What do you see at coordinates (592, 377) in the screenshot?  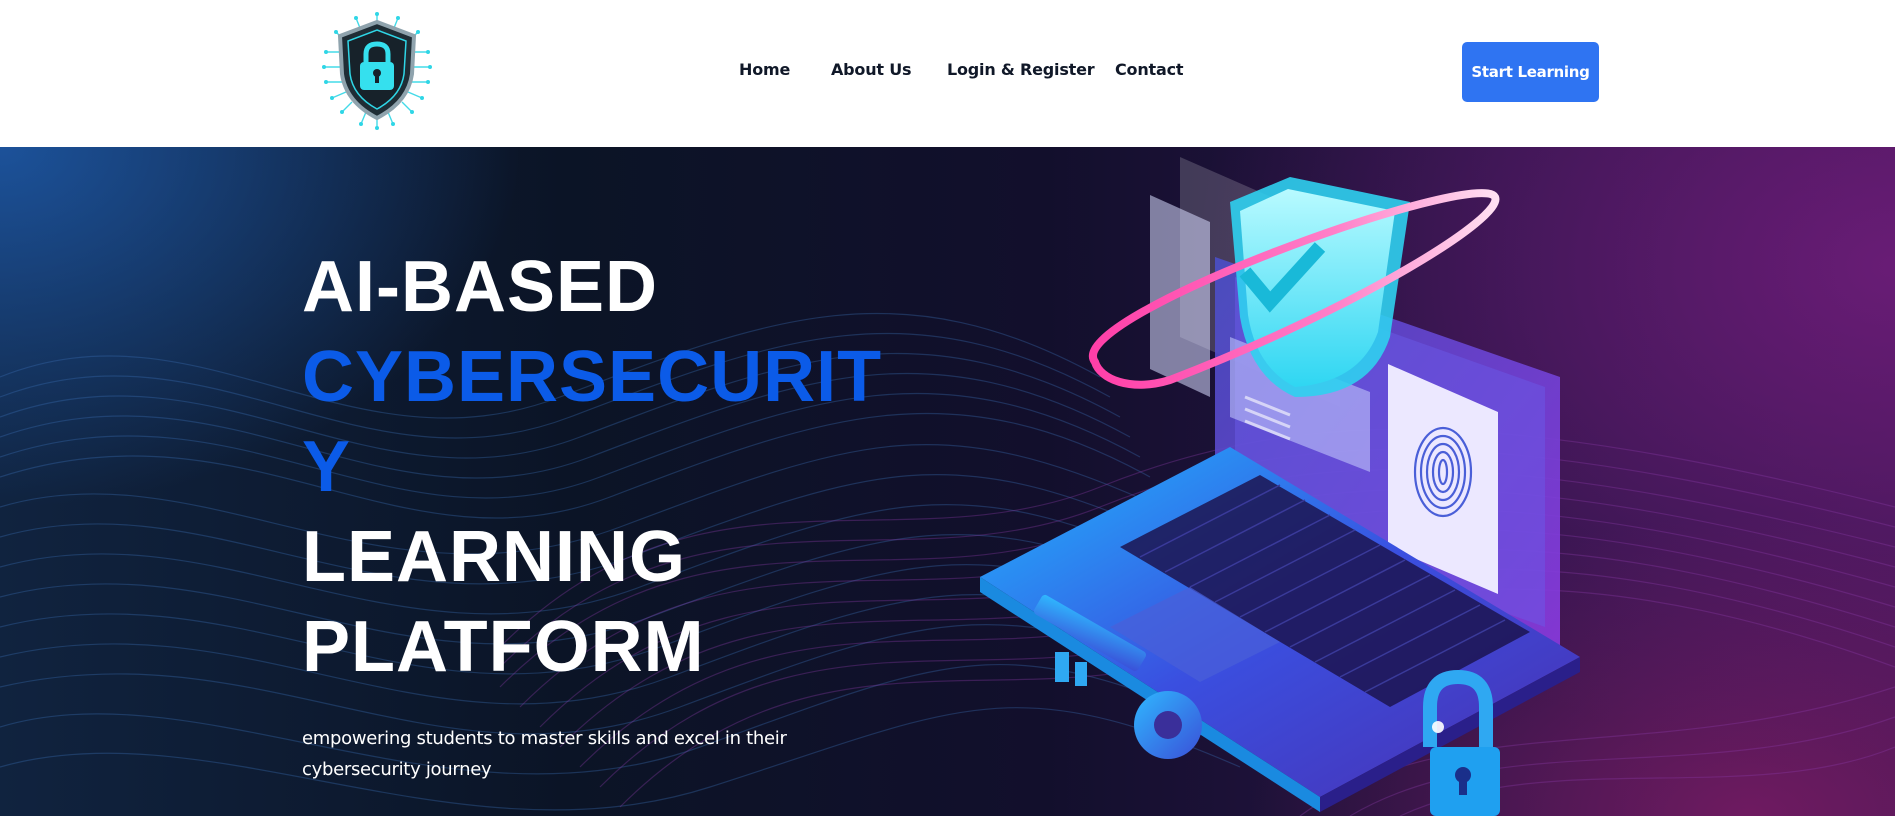 I see `hero-title-line-highlight: CYBERSECURIT` at bounding box center [592, 377].